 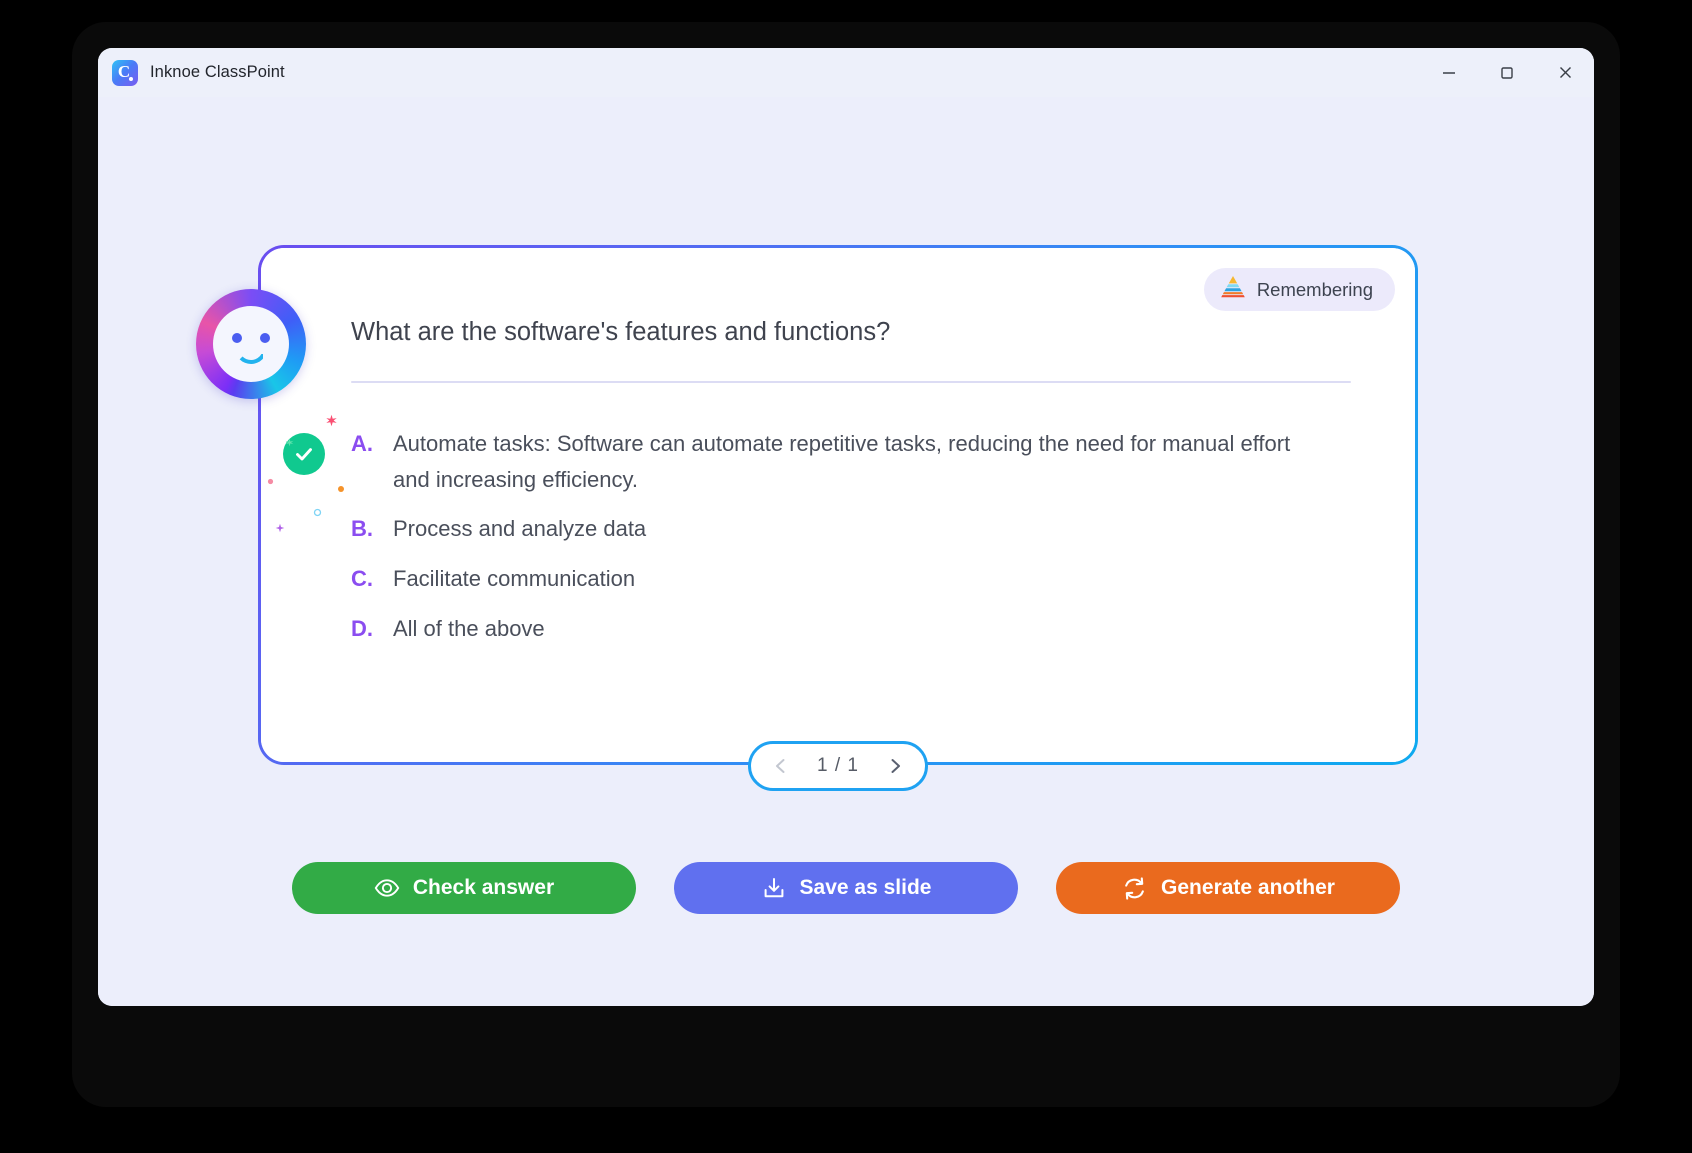 What do you see at coordinates (362, 578) in the screenshot?
I see `answer-option-letter: C.` at bounding box center [362, 578].